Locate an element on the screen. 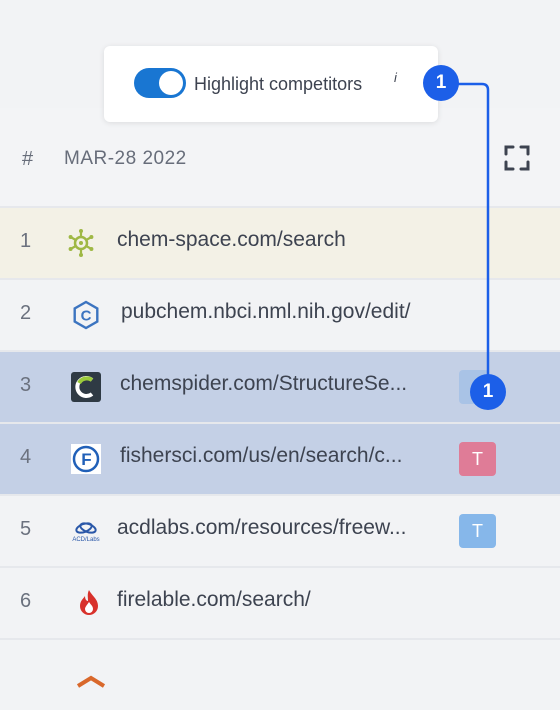 The height and width of the screenshot is (710, 560). table-row is located at coordinates (280, 674).